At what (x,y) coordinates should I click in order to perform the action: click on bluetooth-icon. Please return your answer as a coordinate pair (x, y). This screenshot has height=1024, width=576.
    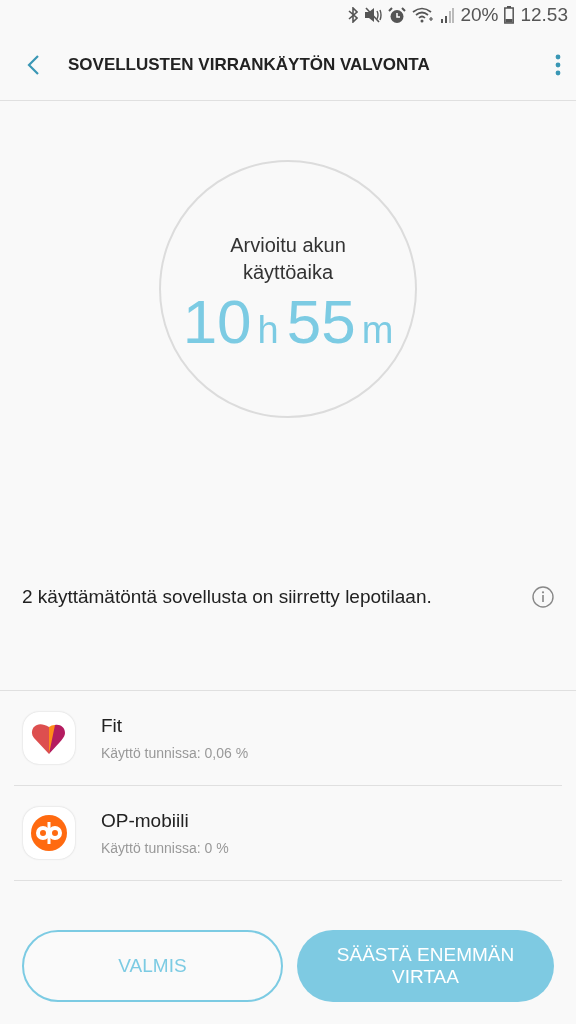
    Looking at the image, I should click on (353, 15).